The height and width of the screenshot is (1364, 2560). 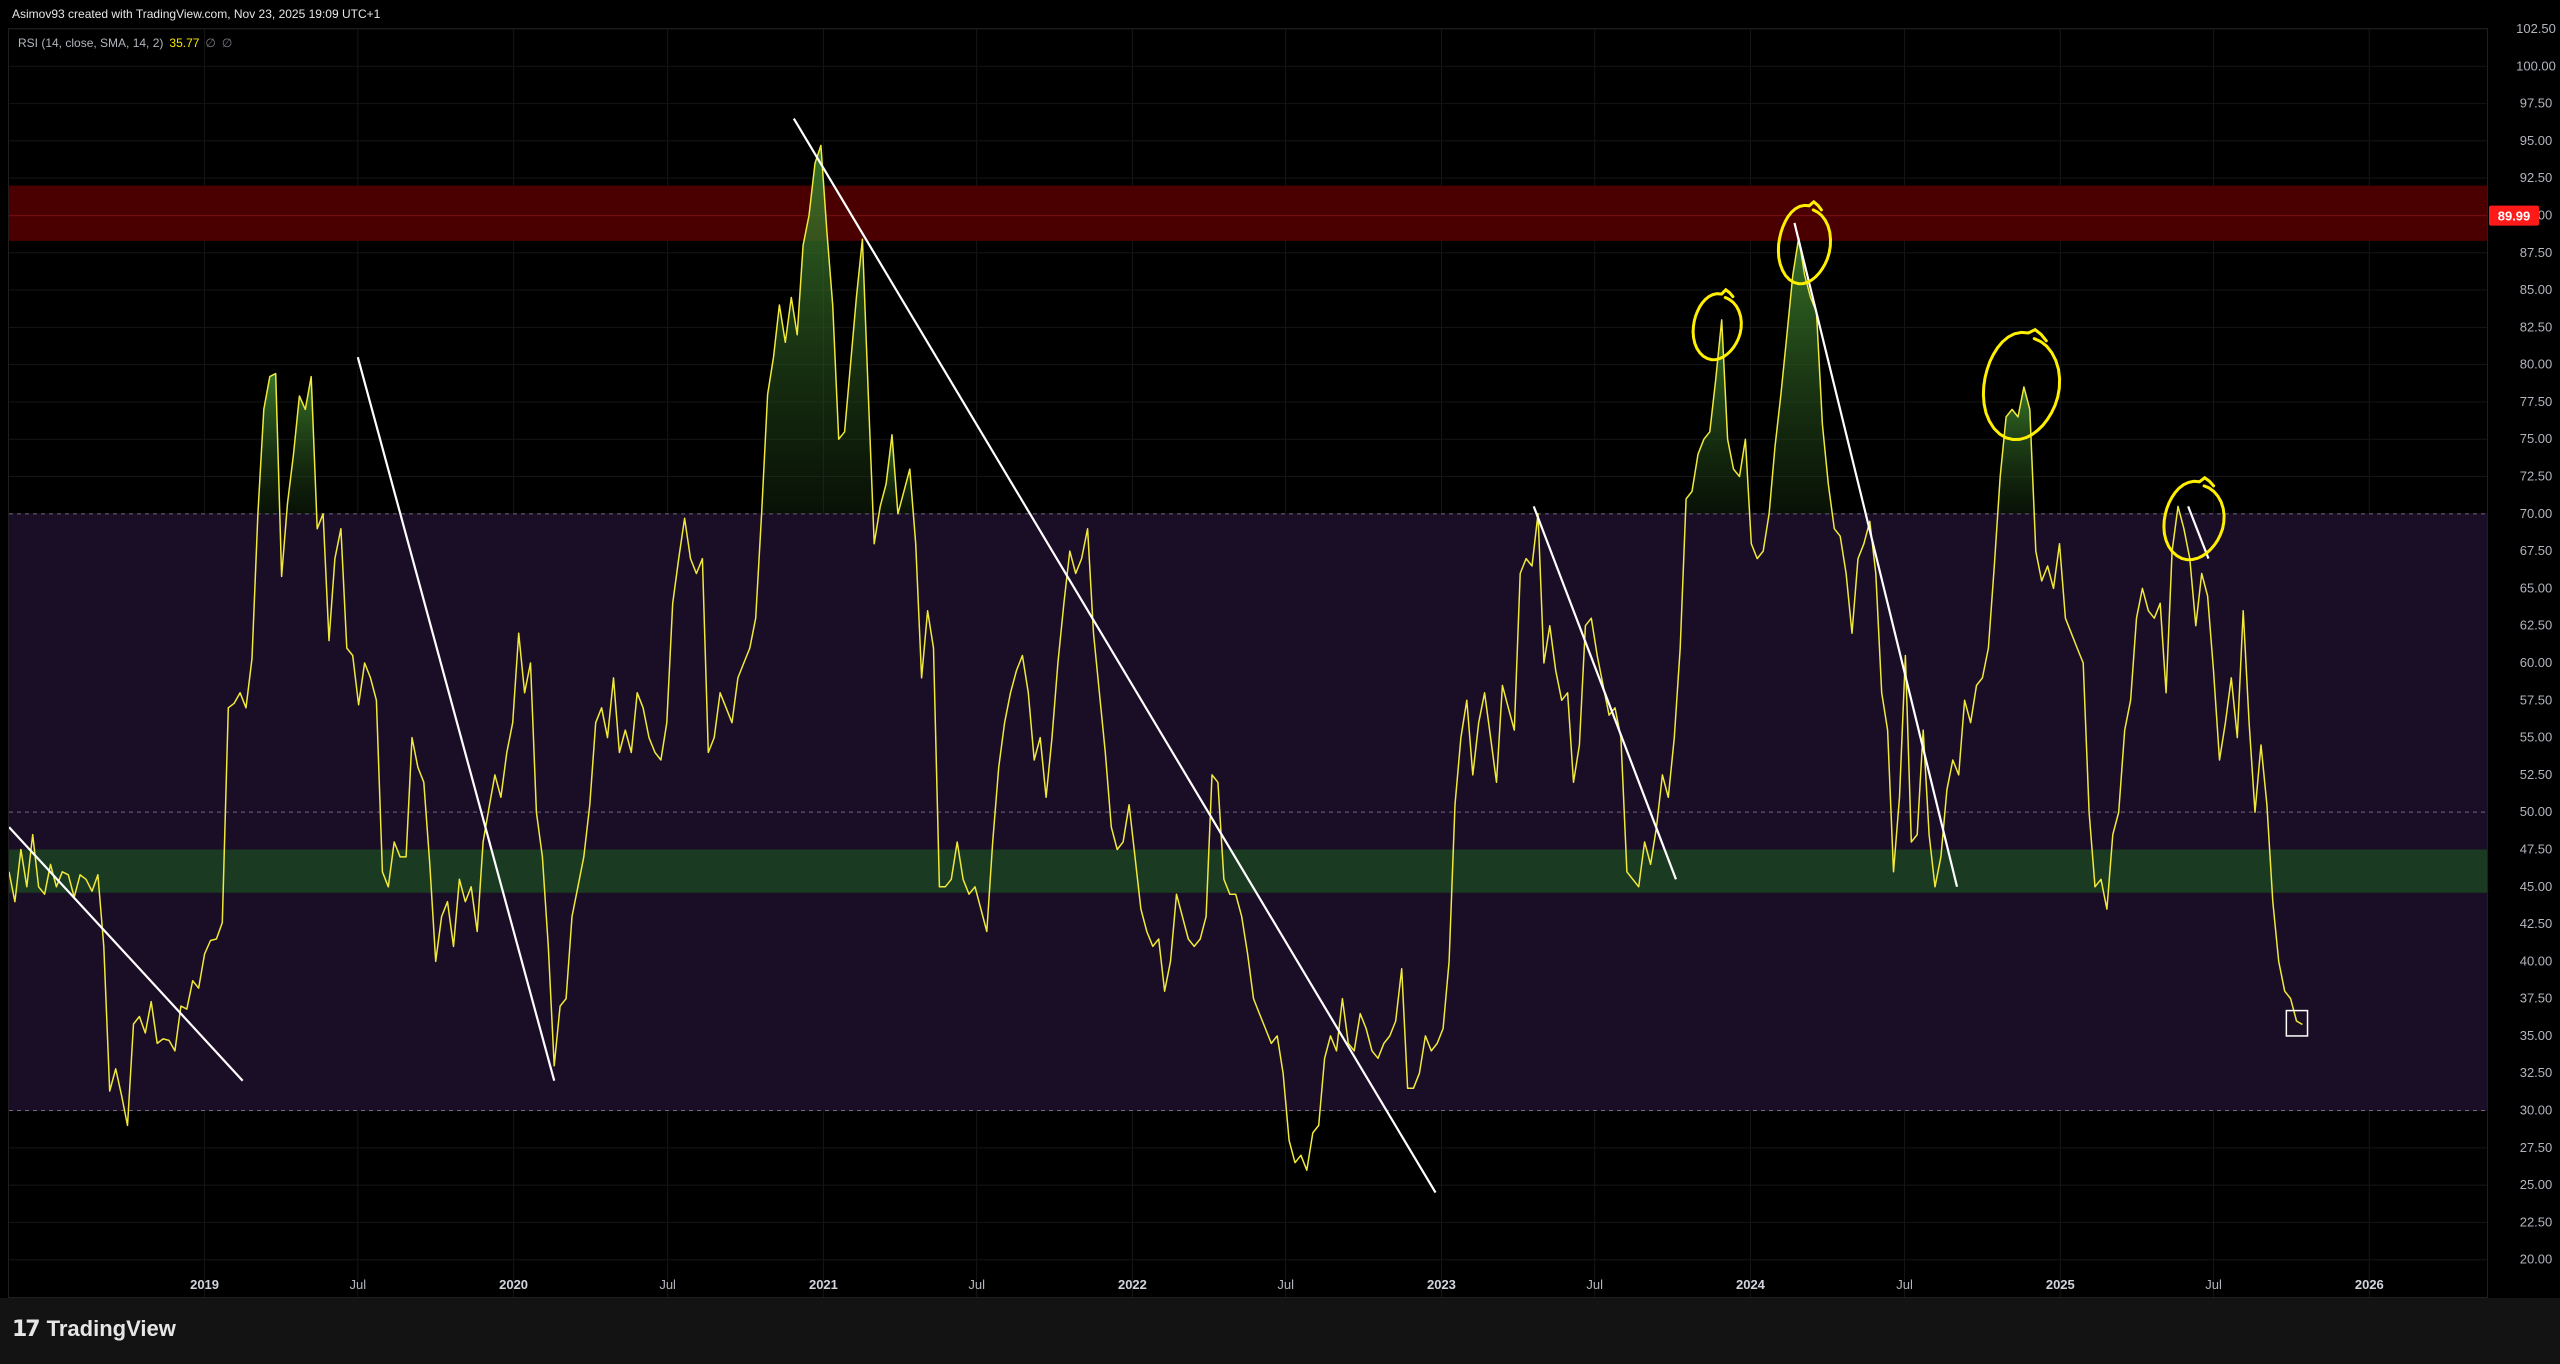 What do you see at coordinates (26, 1329) in the screenshot?
I see `tradingview-logo-icon: 17` at bounding box center [26, 1329].